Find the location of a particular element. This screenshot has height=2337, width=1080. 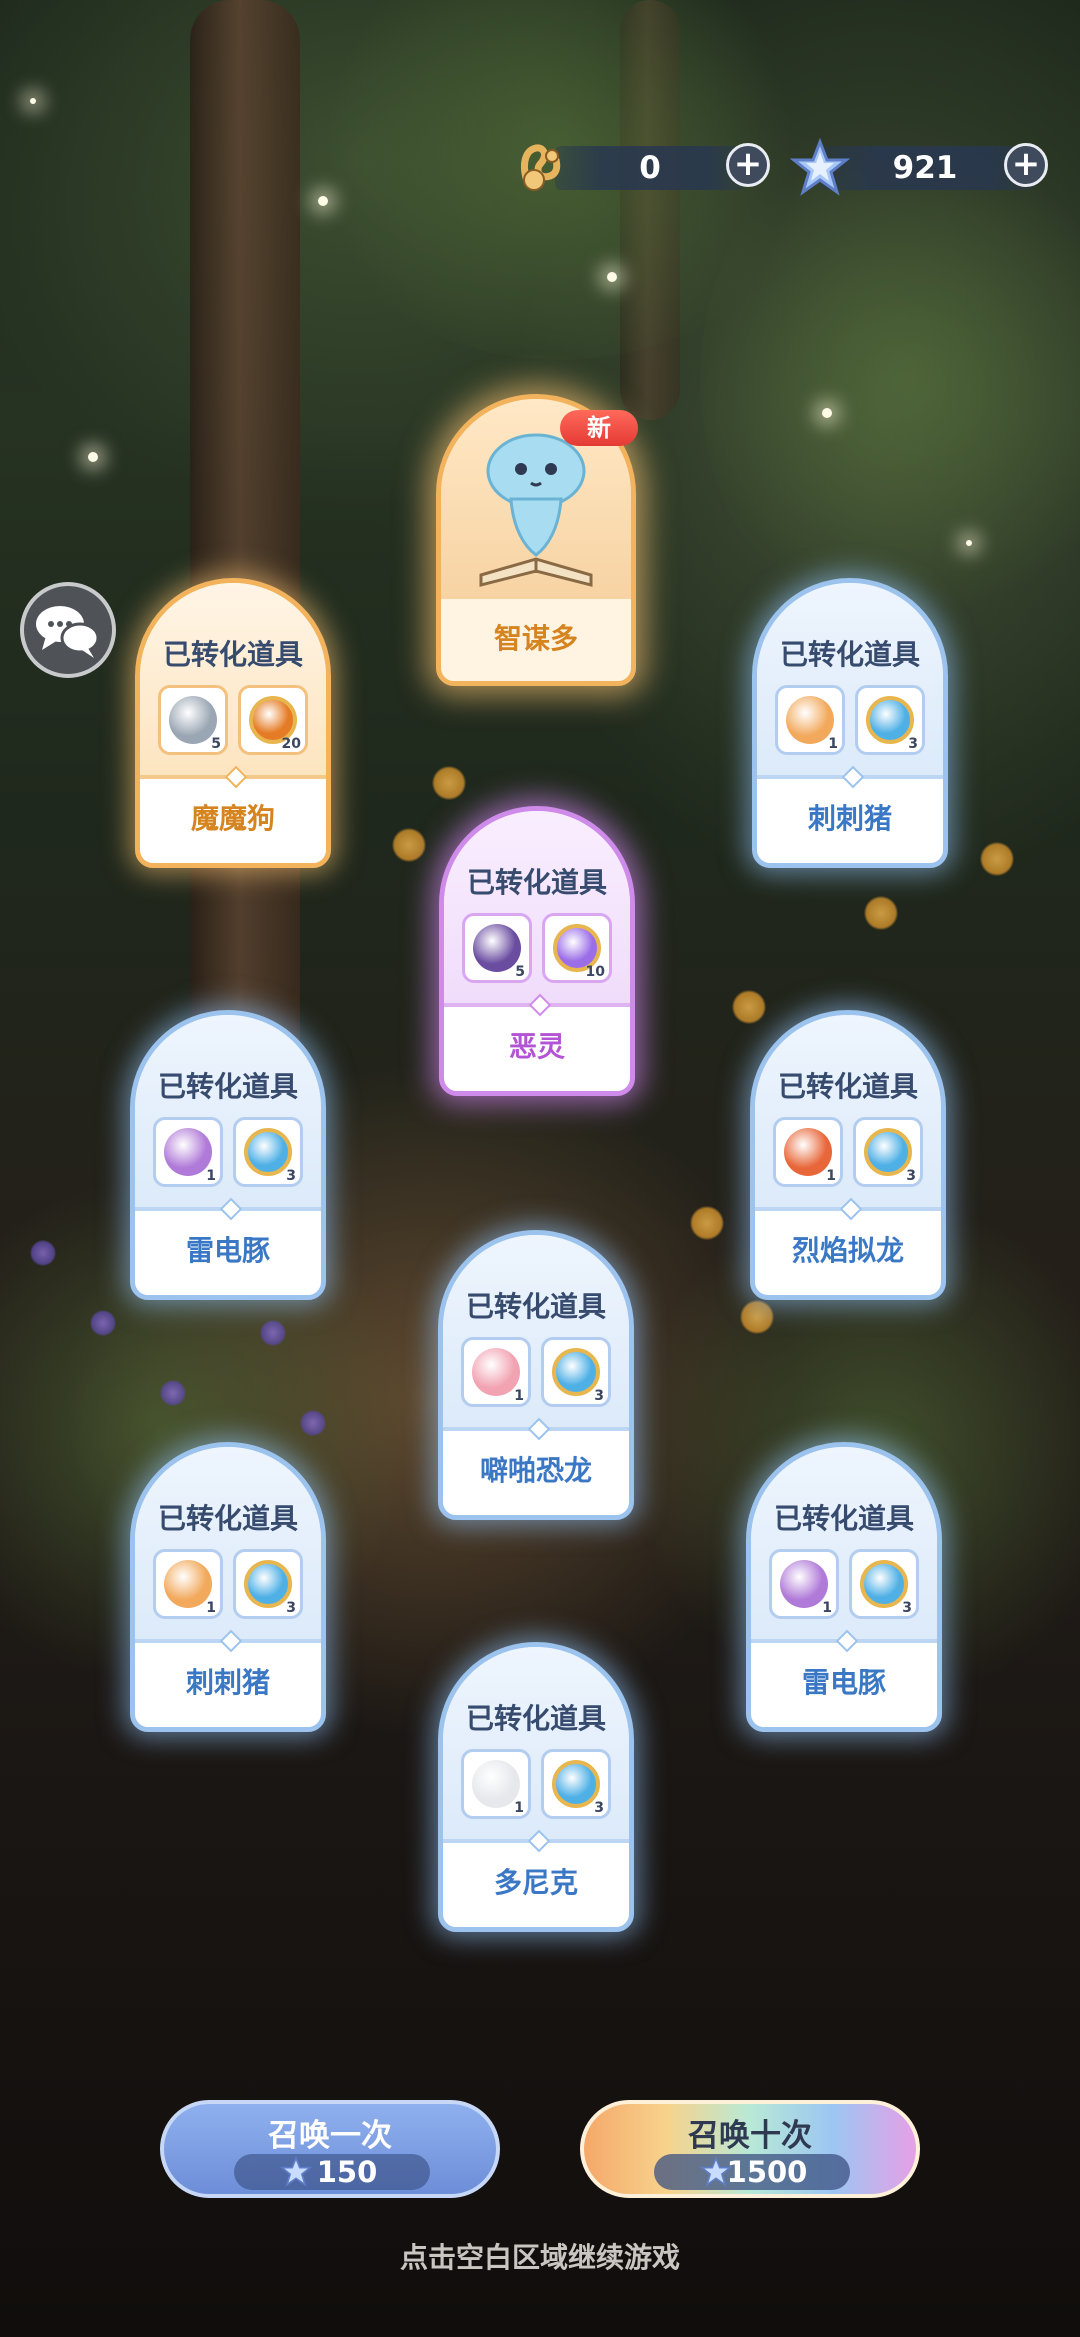

featured-name: 智谋多 is located at coordinates (535, 638).